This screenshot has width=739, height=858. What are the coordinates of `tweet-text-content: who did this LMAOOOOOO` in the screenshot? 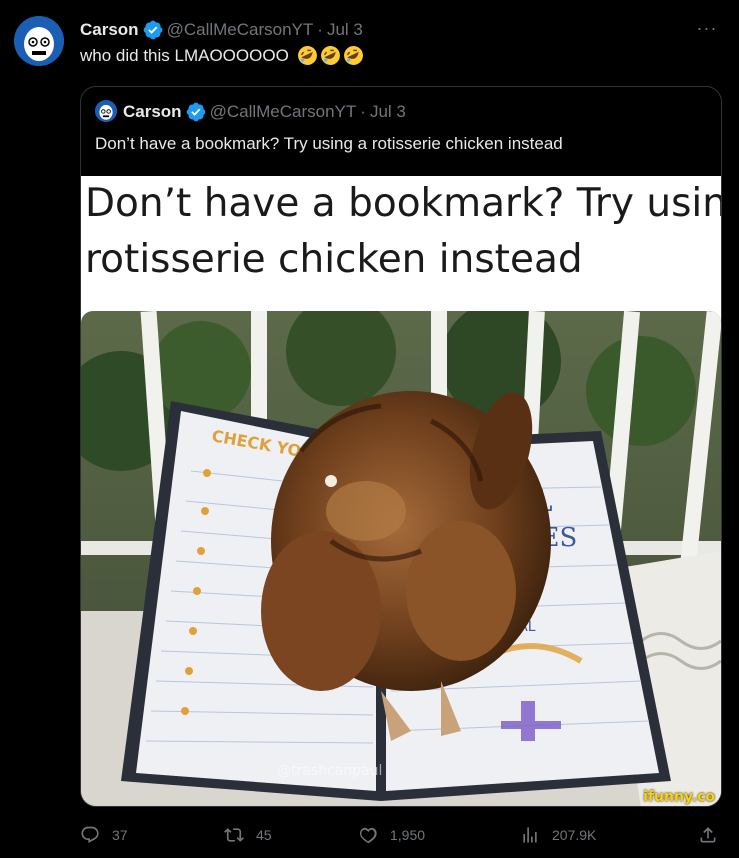 It's located at (184, 55).